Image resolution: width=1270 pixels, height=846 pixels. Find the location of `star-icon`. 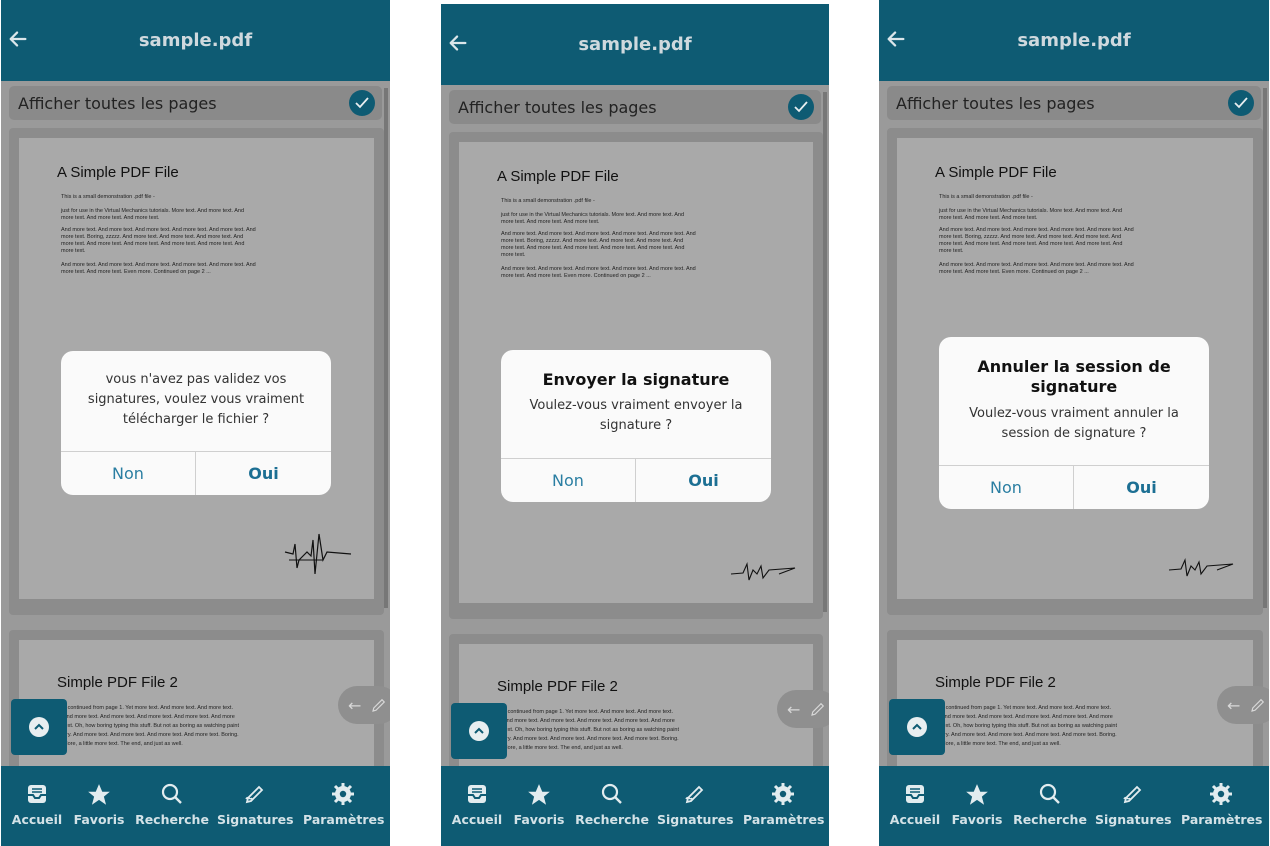

star-icon is located at coordinates (977, 794).